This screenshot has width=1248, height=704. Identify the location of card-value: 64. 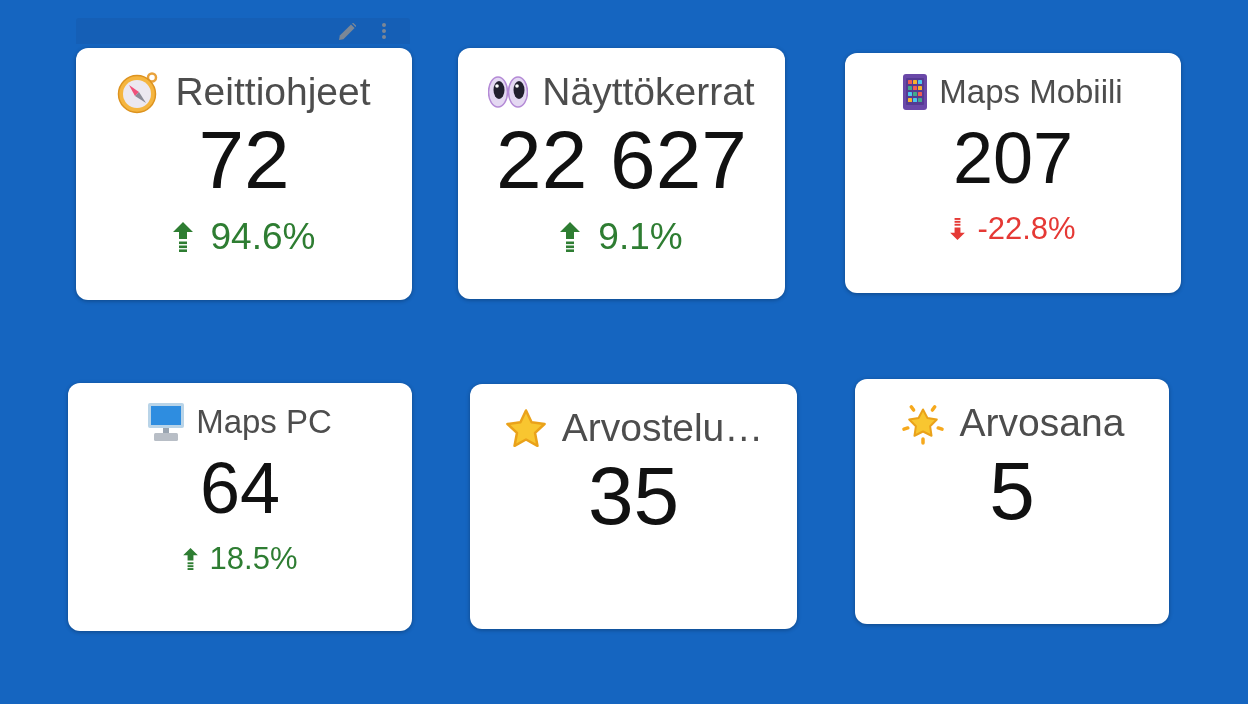
(240, 488).